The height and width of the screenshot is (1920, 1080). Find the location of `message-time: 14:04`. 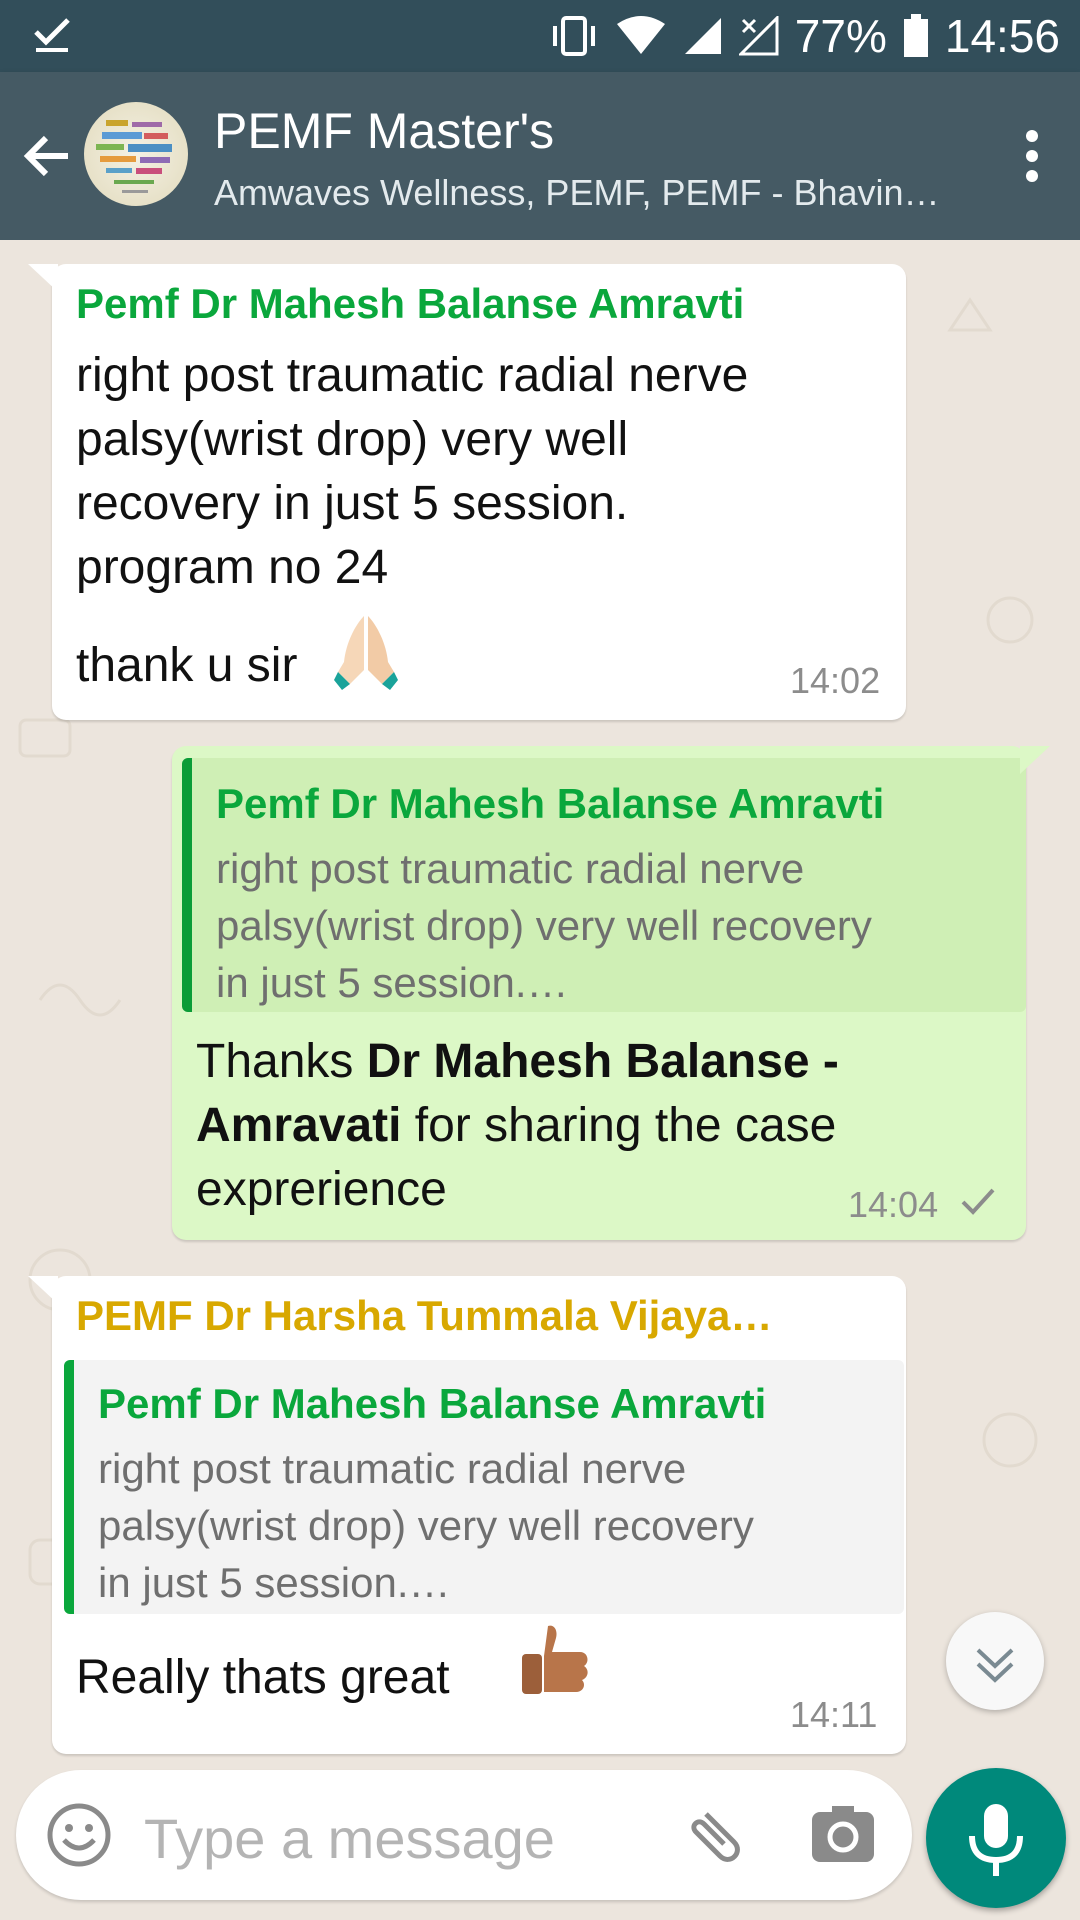

message-time: 14:04 is located at coordinates (893, 1204).